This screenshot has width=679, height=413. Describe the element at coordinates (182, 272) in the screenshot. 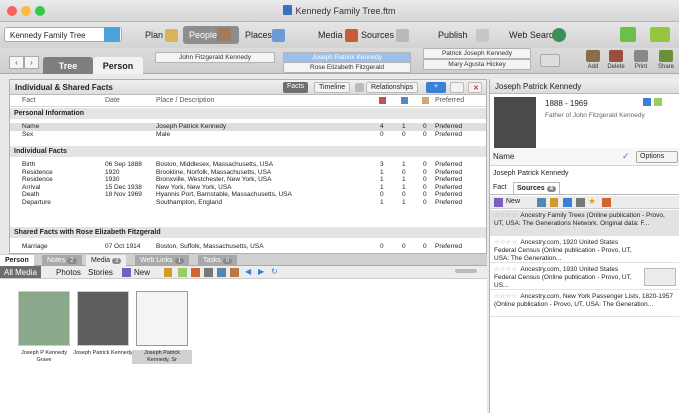

I see `link-icon` at that location.